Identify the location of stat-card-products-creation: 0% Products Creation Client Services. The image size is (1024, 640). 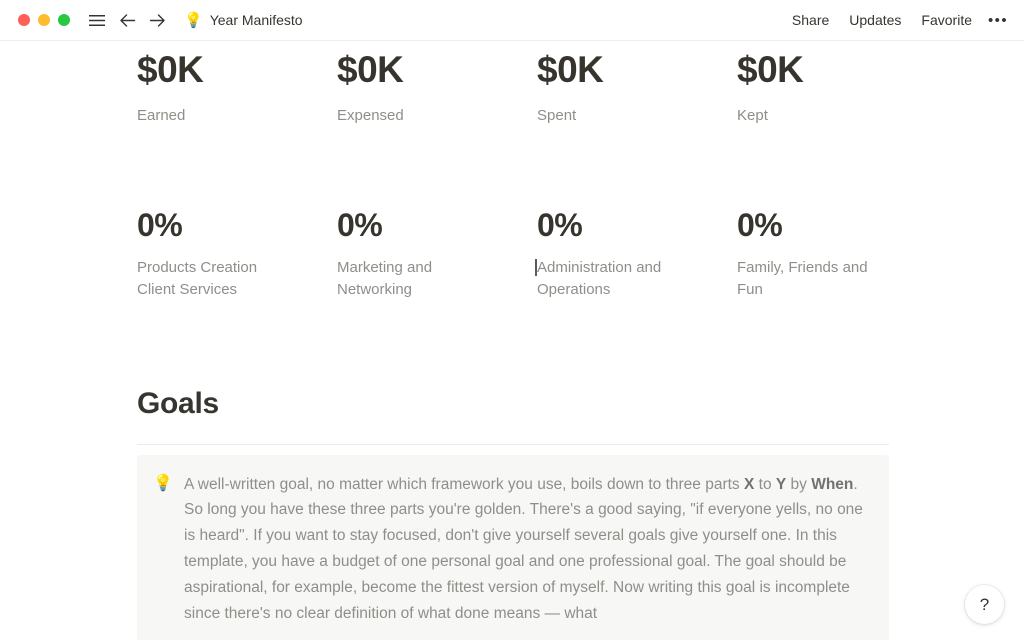
(237, 253).